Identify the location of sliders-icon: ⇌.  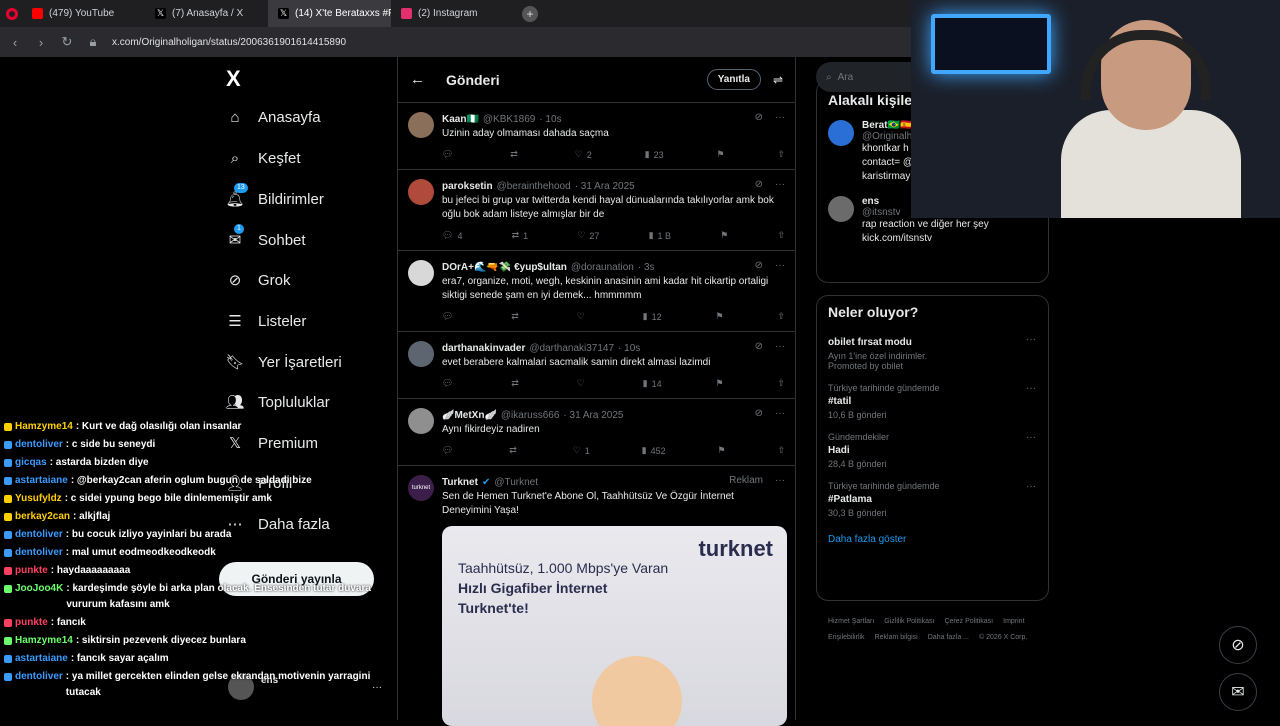
(778, 80).